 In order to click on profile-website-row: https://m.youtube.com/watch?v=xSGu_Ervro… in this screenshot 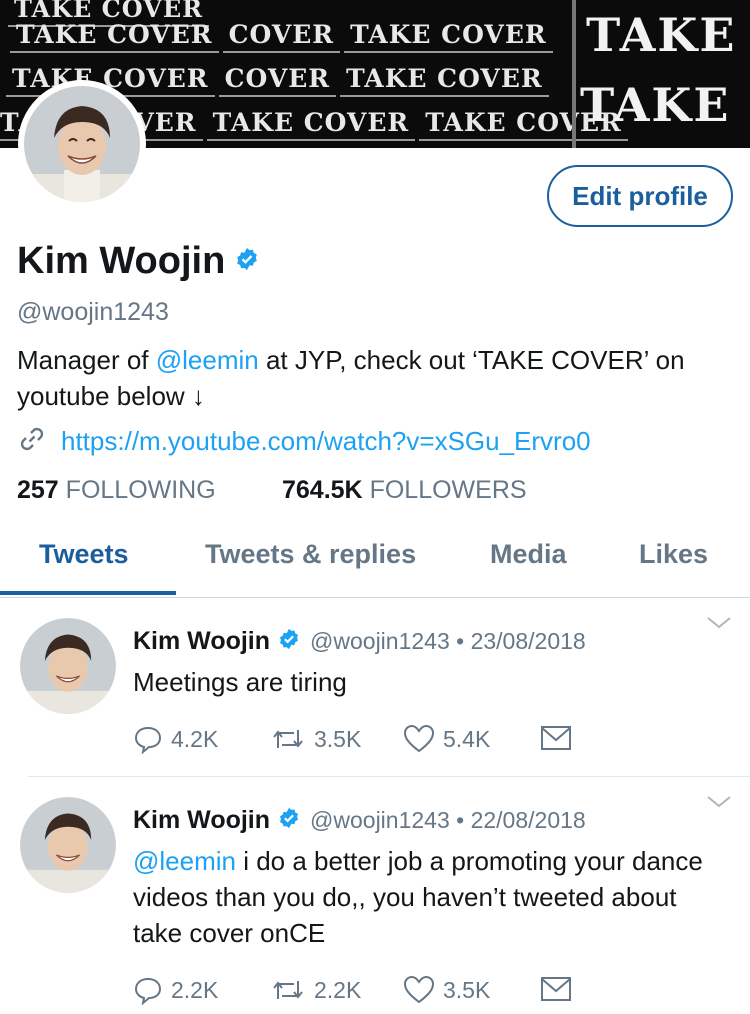, I will do `click(304, 441)`.